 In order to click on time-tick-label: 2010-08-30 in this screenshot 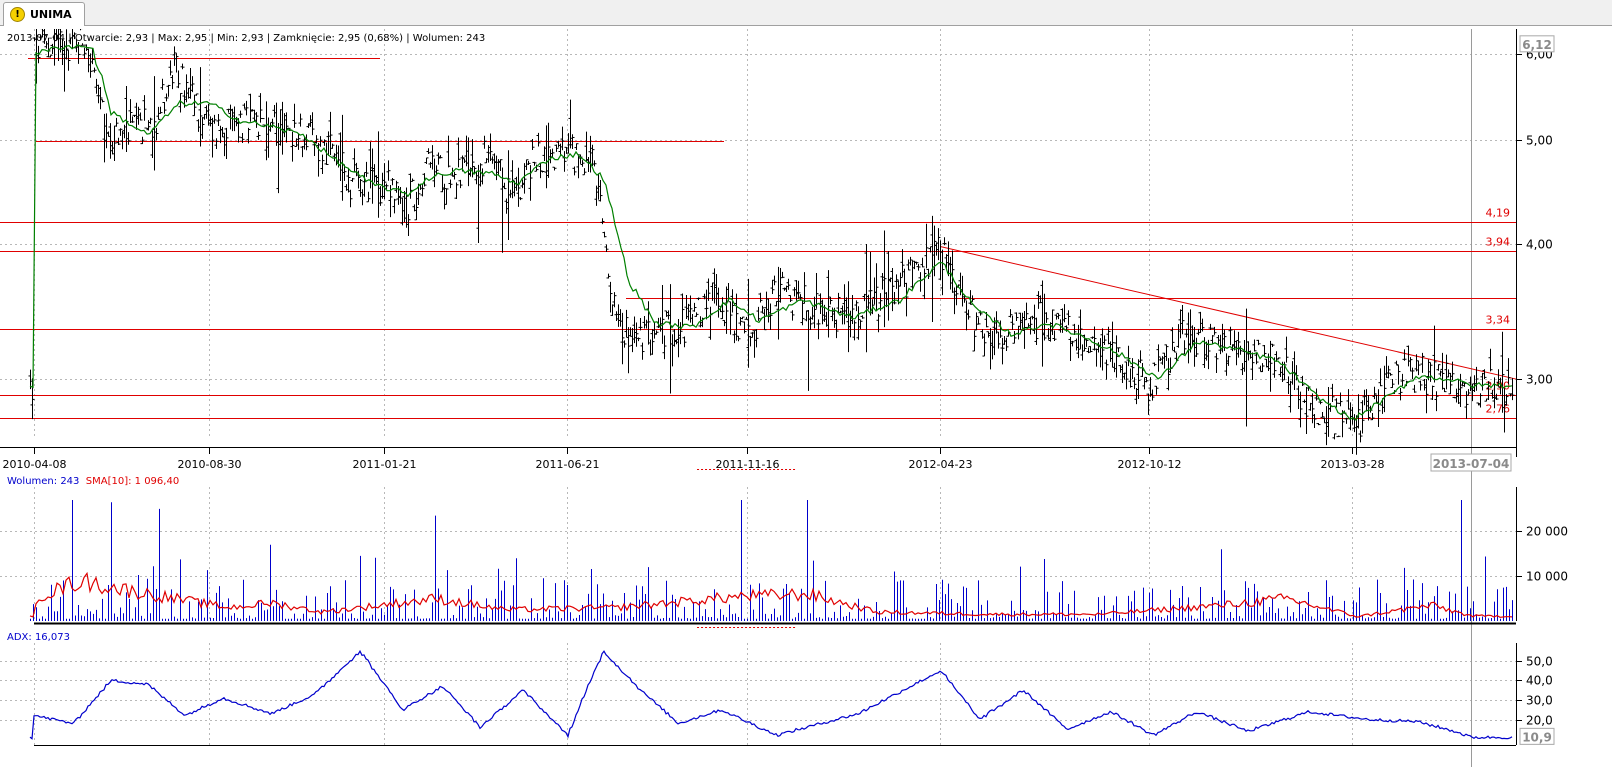, I will do `click(210, 464)`.